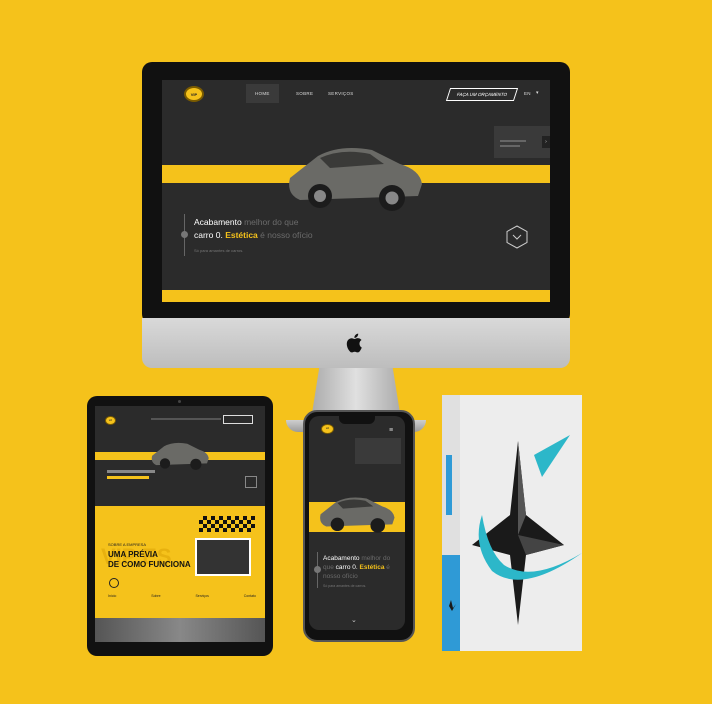 This screenshot has width=712, height=704. What do you see at coordinates (391, 430) in the screenshot?
I see `hamburger-menu-icon: ≡` at bounding box center [391, 430].